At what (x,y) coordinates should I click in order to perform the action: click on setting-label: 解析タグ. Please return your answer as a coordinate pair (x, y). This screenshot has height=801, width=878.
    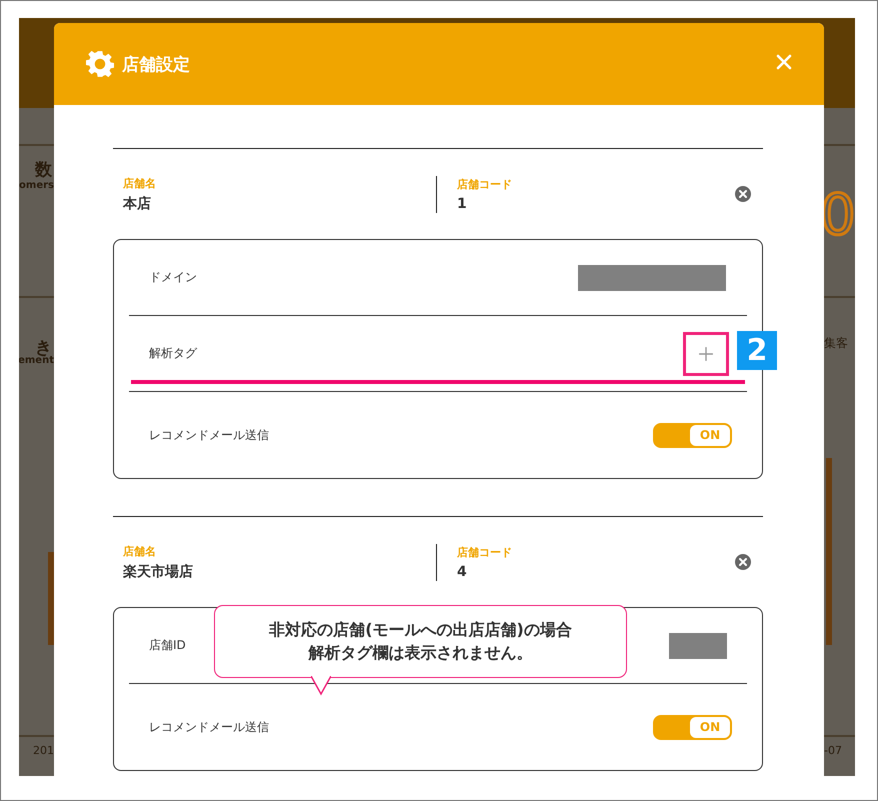
    Looking at the image, I should click on (173, 353).